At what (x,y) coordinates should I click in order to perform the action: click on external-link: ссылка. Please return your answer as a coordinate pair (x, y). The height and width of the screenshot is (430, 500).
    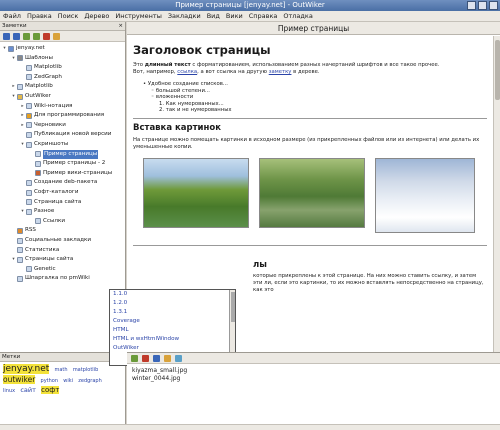
    Looking at the image, I should click on (187, 72).